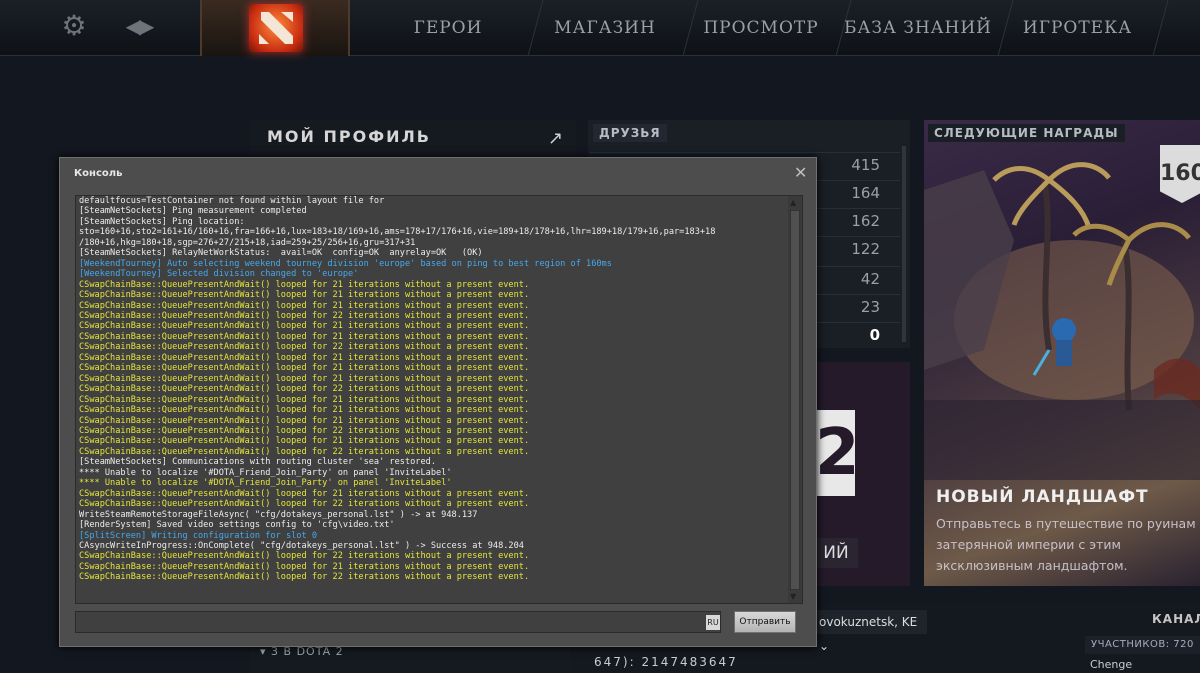 The height and width of the screenshot is (673, 1200). What do you see at coordinates (865, 165) in the screenshot?
I see `friend-count: 415` at bounding box center [865, 165].